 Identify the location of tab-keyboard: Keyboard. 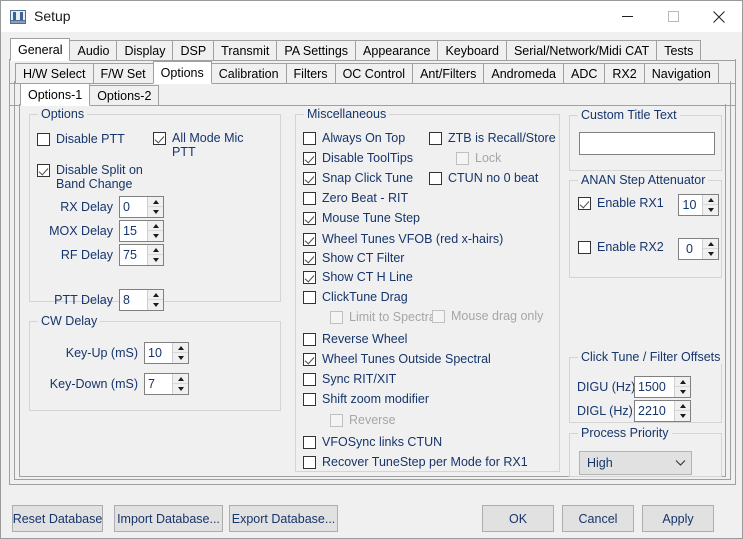
(472, 50).